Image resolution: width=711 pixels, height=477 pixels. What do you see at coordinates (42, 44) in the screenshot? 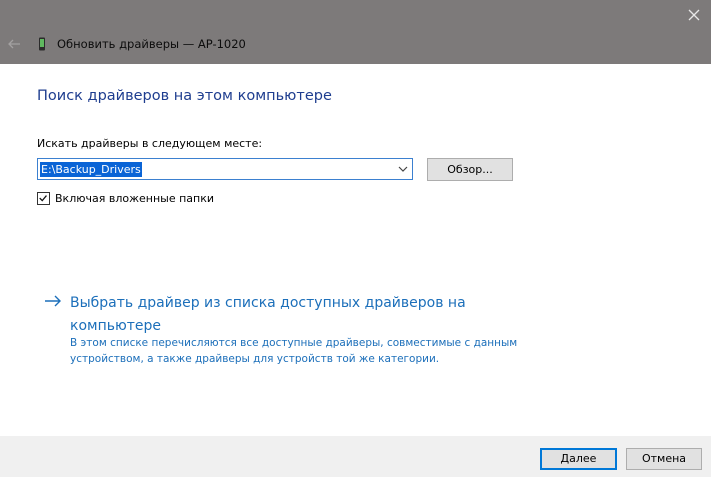
I see `device-icon` at bounding box center [42, 44].